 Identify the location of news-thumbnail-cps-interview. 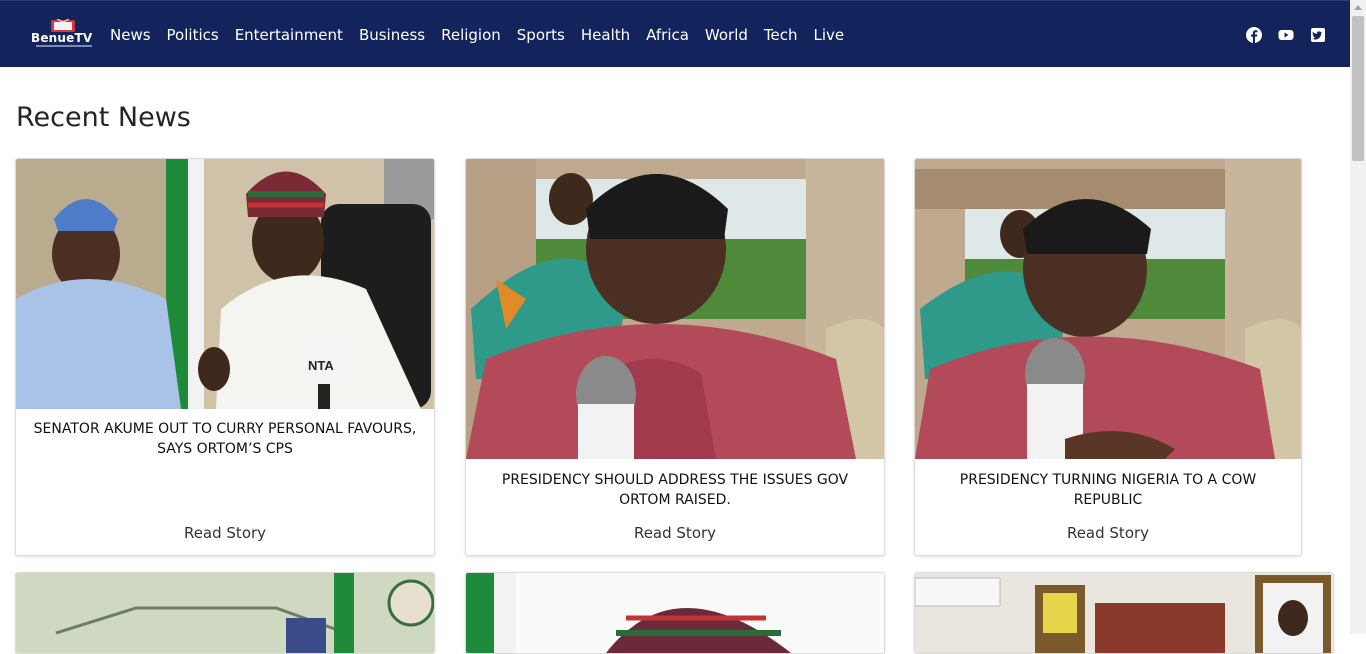
(675, 309).